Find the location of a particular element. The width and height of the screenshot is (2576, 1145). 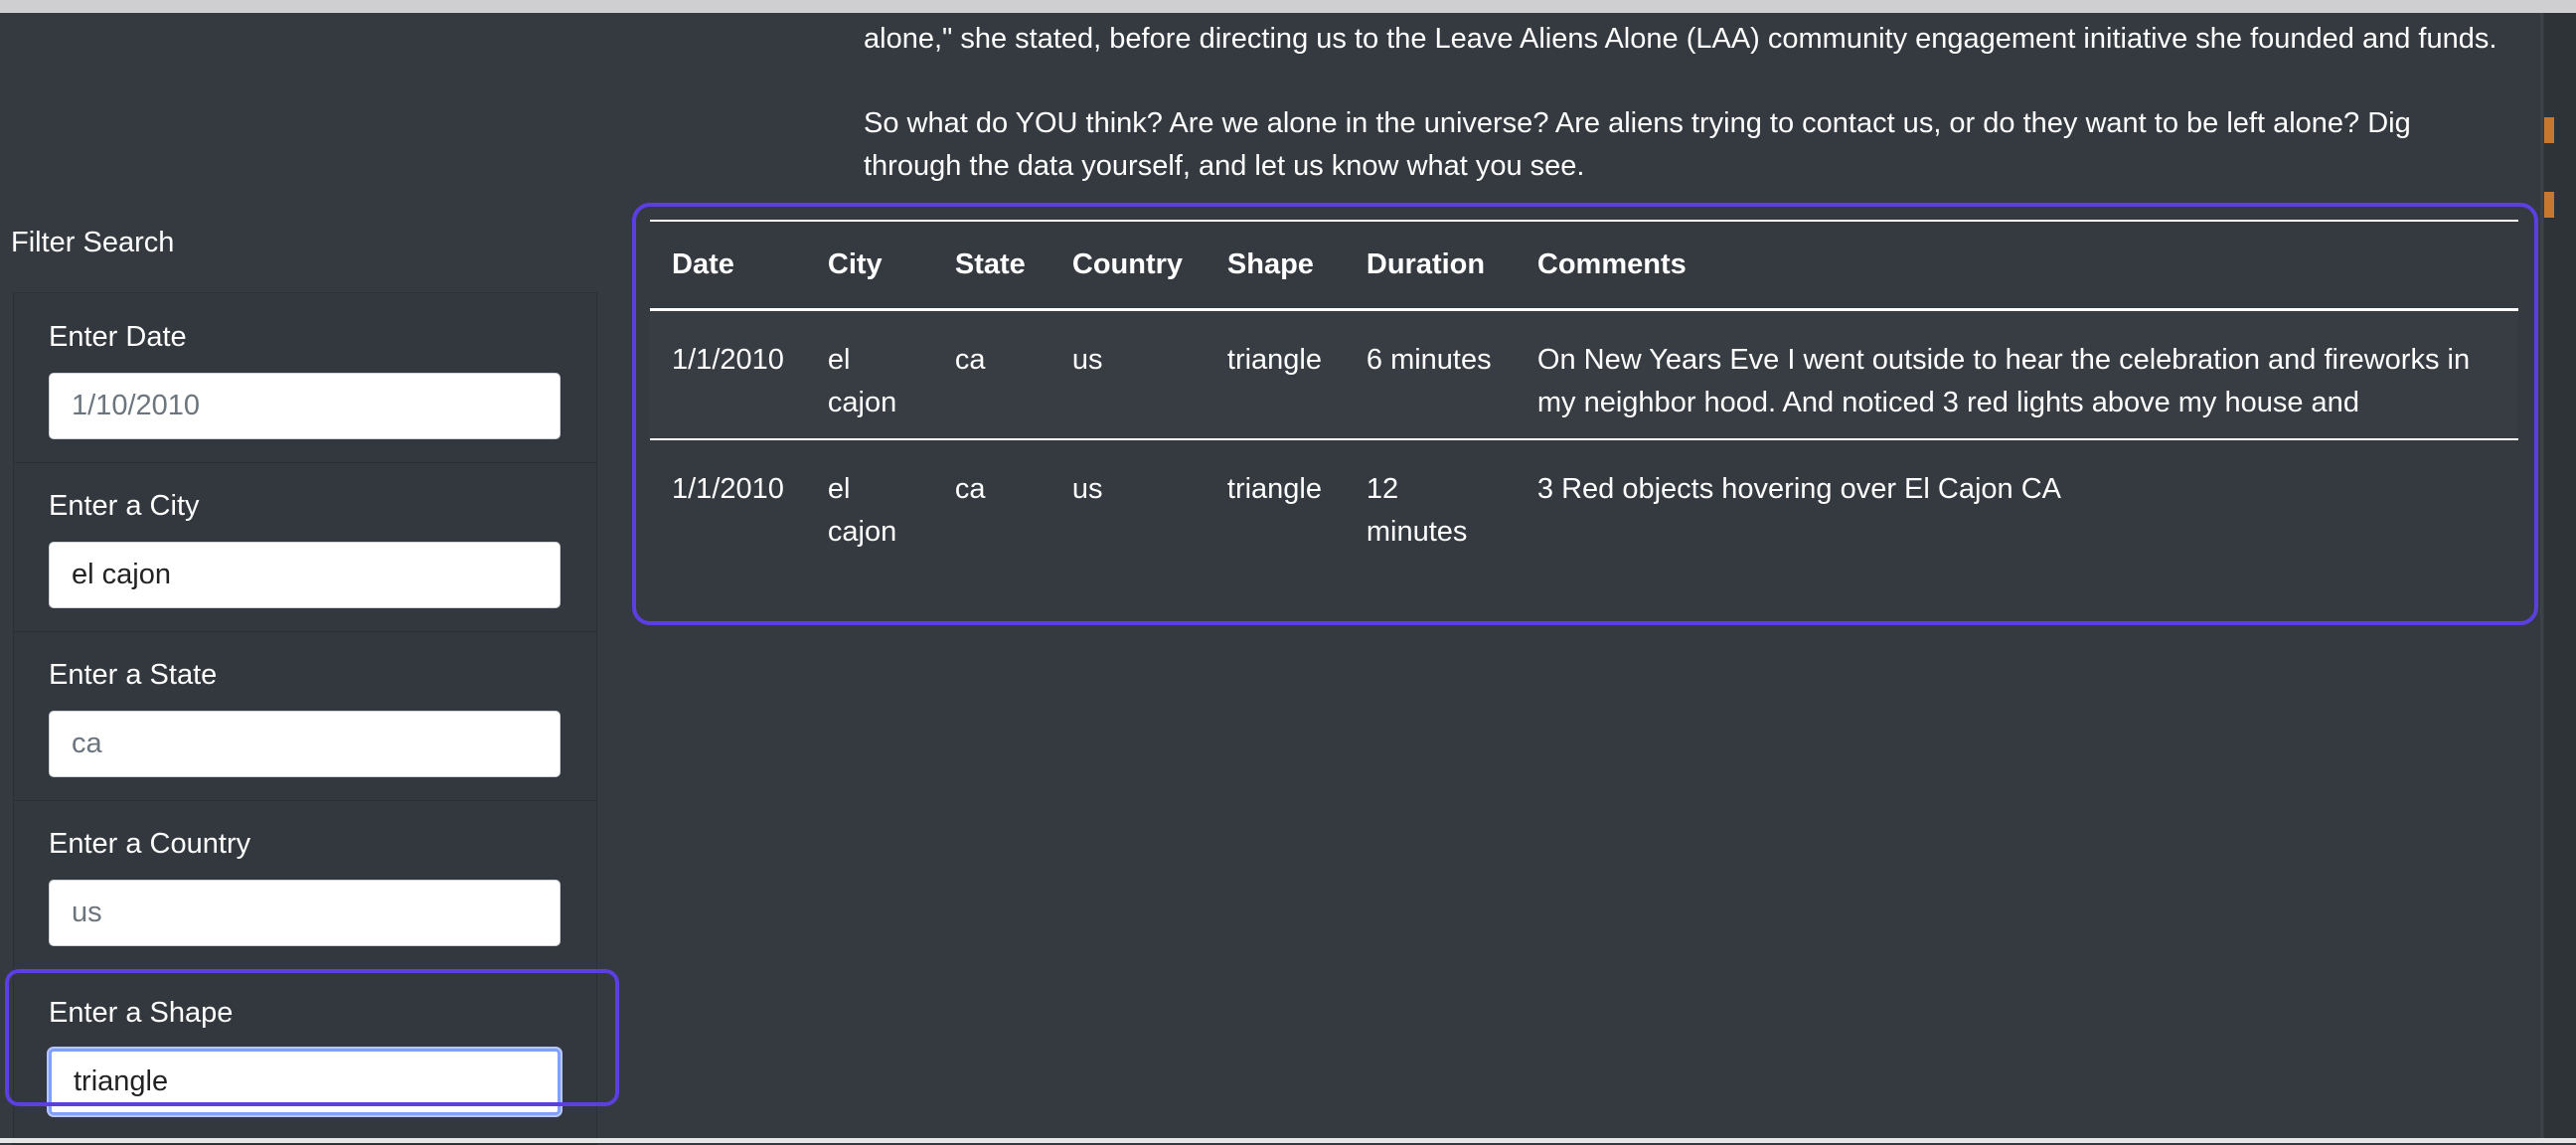

column-header-country: Country is located at coordinates (1127, 265).